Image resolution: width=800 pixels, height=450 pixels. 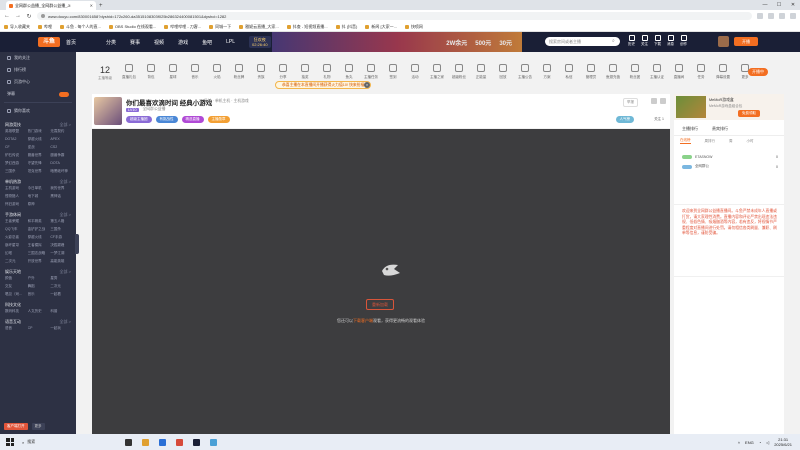 What do you see at coordinates (582, 41) in the screenshot?
I see `site-search-input: 搜索房间或者主播` at bounding box center [582, 41].